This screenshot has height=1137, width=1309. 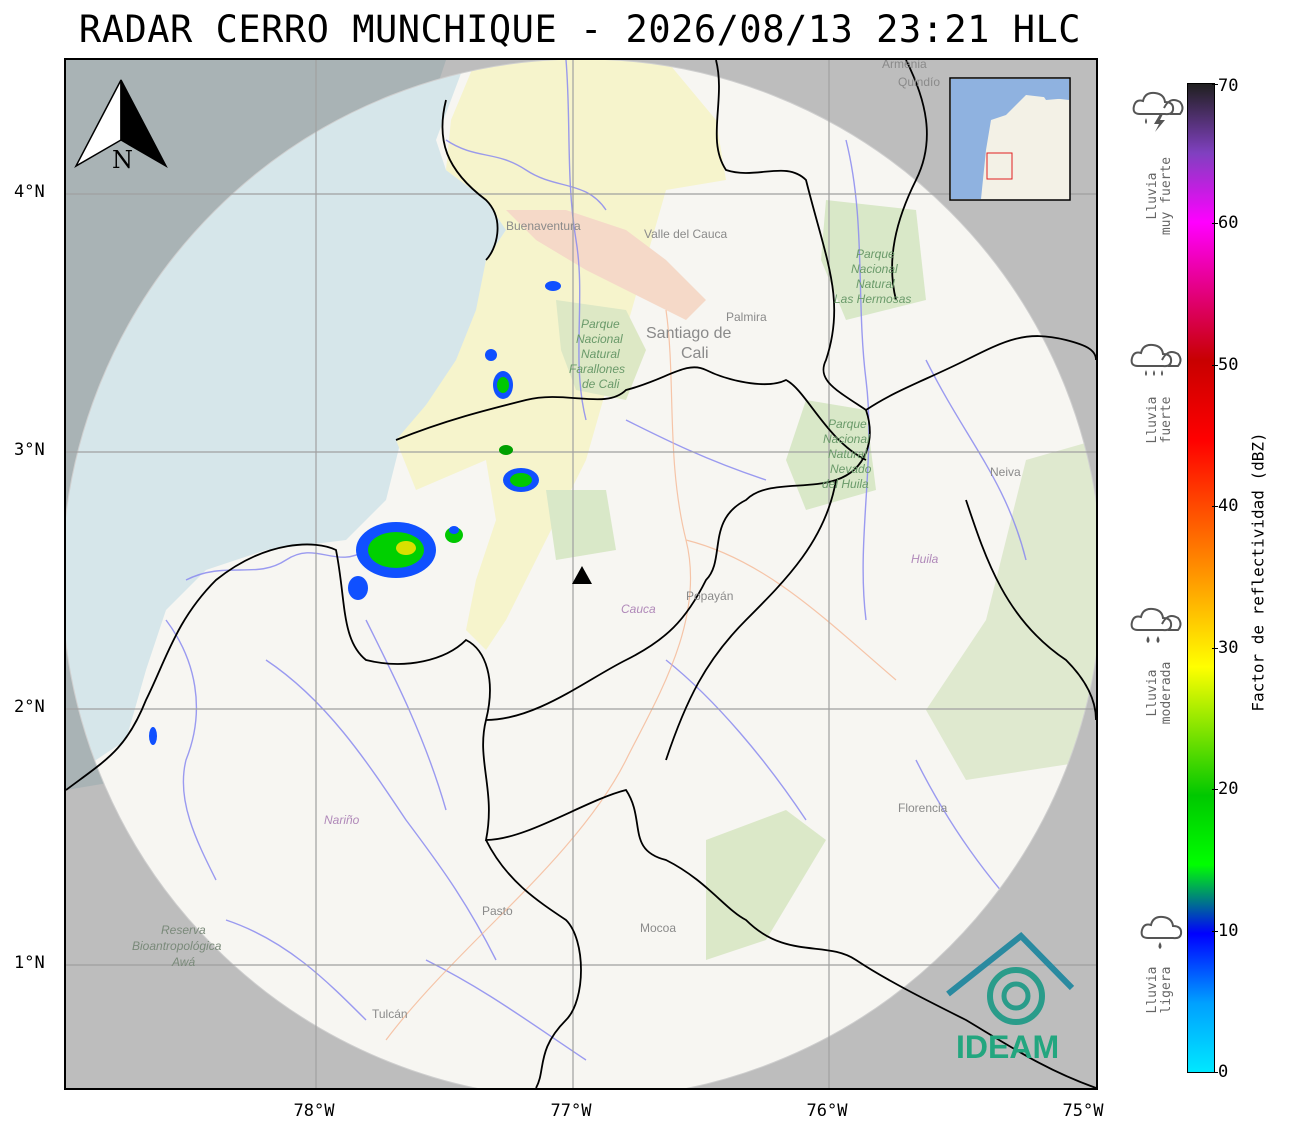 I want to click on huila-l4: Nevado, so click(x=851, y=469).